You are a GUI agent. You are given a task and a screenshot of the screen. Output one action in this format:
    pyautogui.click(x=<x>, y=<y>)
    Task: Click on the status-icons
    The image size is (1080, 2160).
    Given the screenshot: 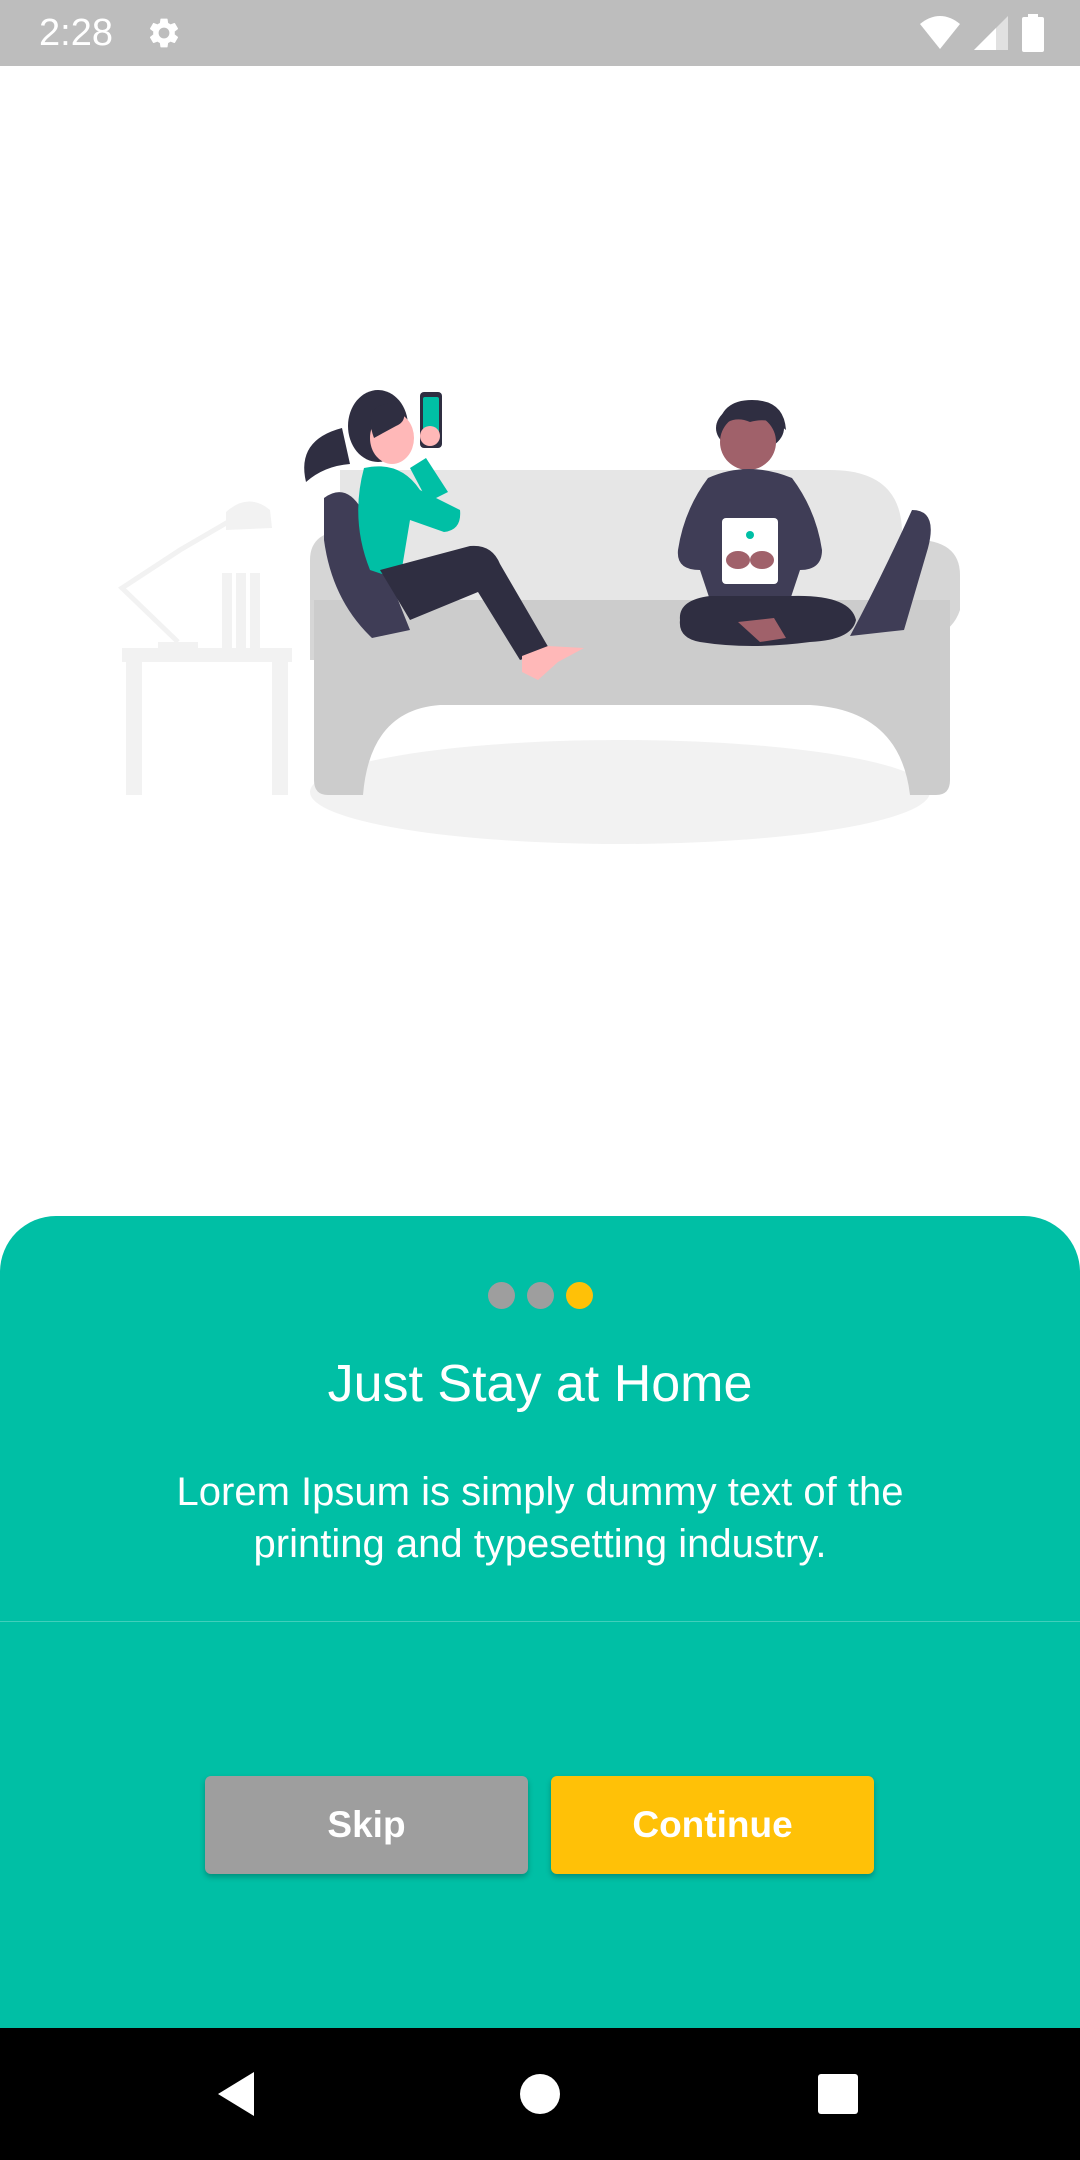 What is the action you would take?
    pyautogui.click(x=982, y=33)
    